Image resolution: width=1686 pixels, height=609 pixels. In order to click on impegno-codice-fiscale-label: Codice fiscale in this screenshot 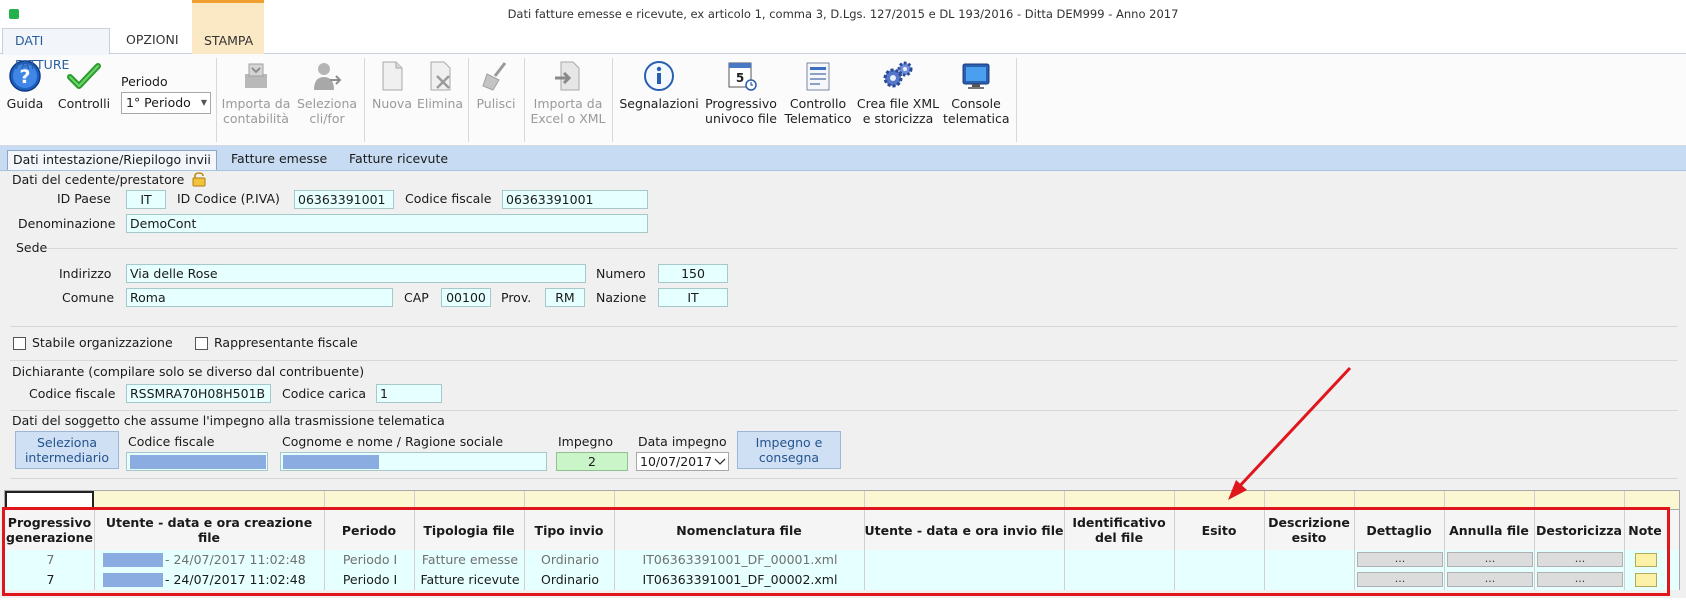, I will do `click(171, 441)`.